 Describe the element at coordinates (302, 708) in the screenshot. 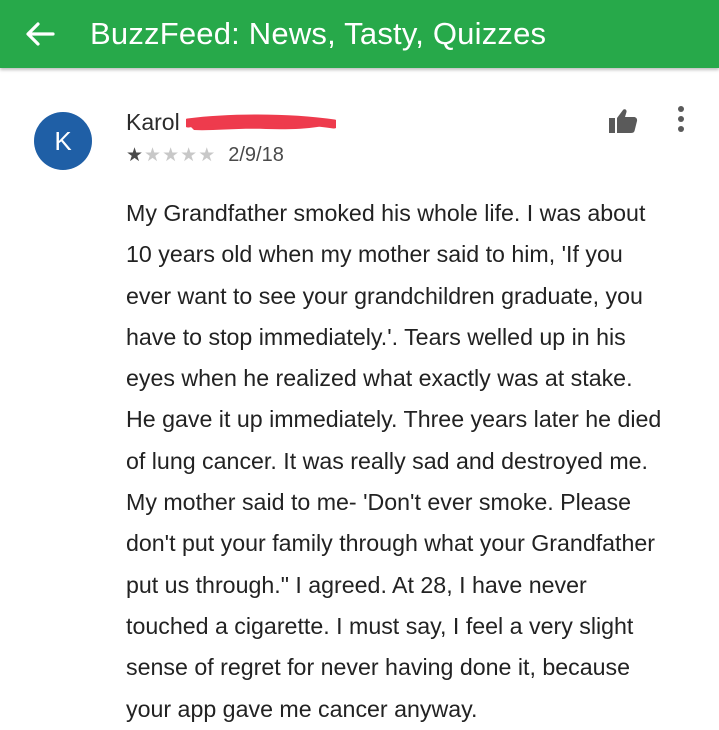

I see `review-text-line: your app gave me cancer anyway.` at that location.